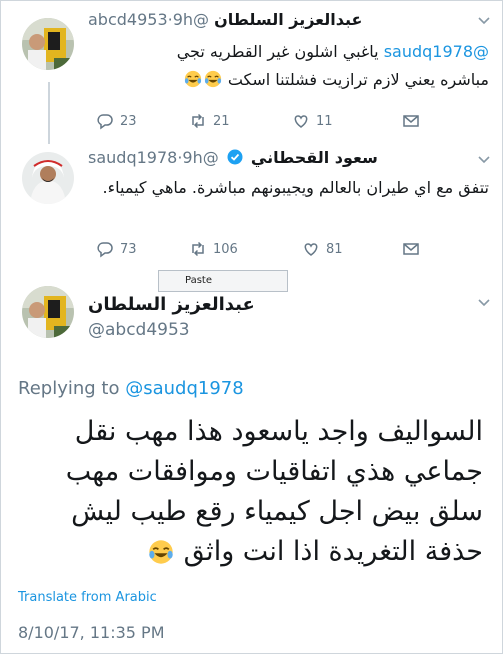  What do you see at coordinates (72, 388) in the screenshot?
I see `replying-to-label: Replying to` at bounding box center [72, 388].